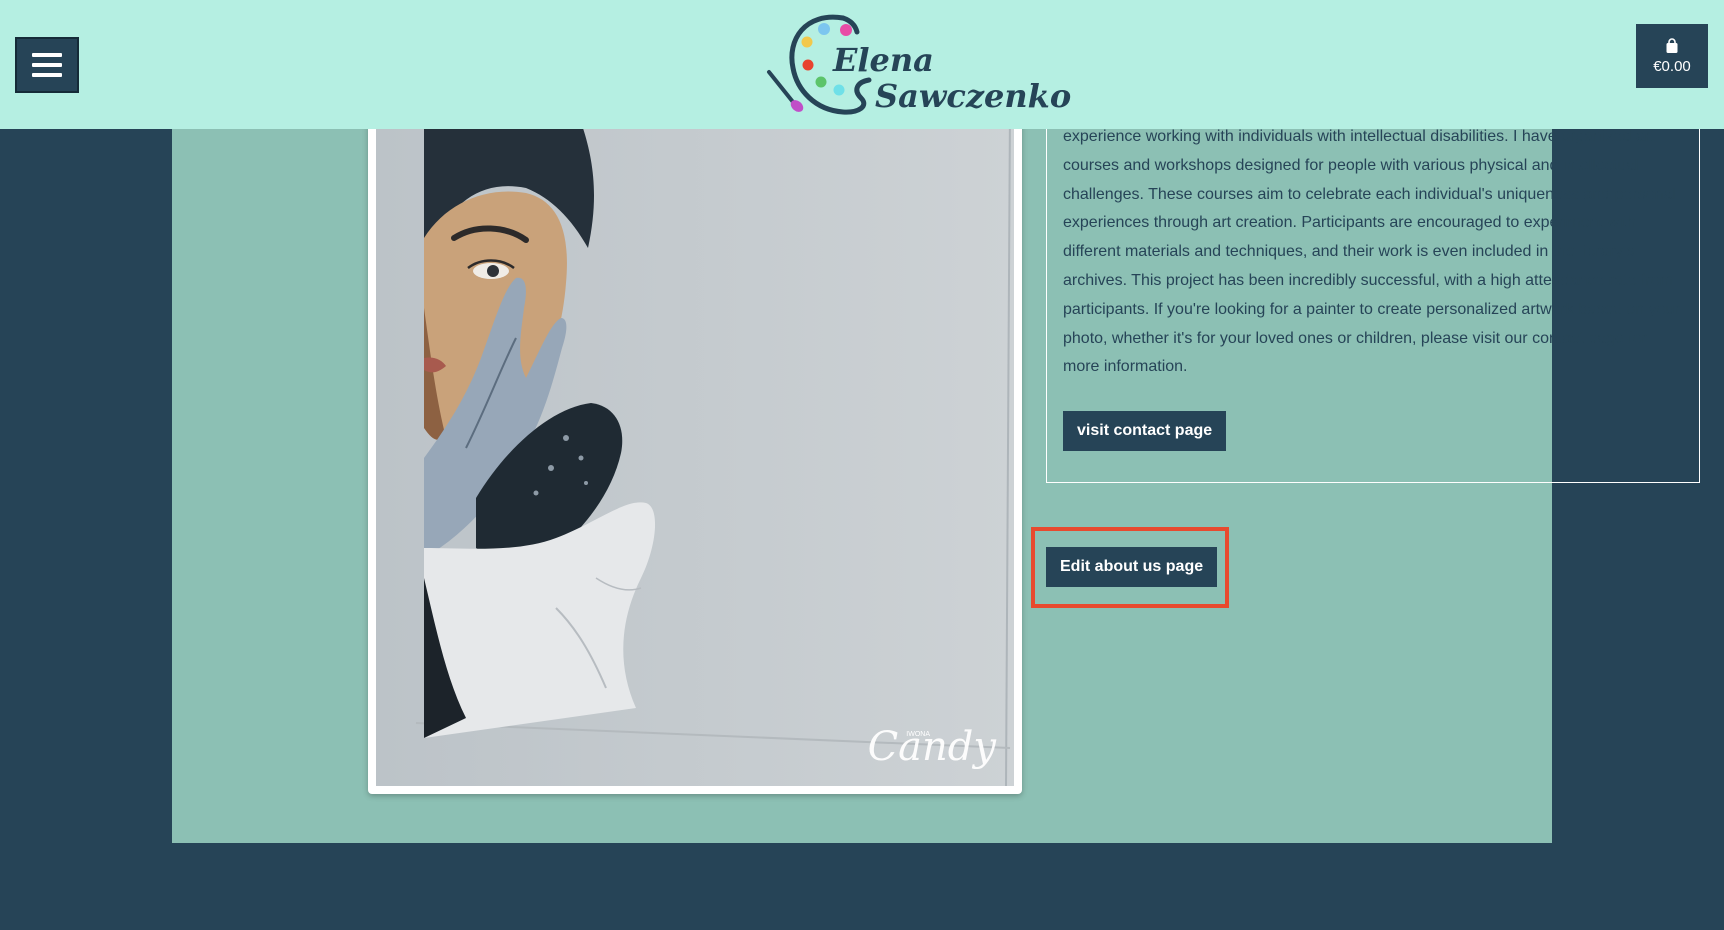 This screenshot has width=1724, height=930. What do you see at coordinates (973, 96) in the screenshot?
I see `logo-name-last: Sawczenko` at bounding box center [973, 96].